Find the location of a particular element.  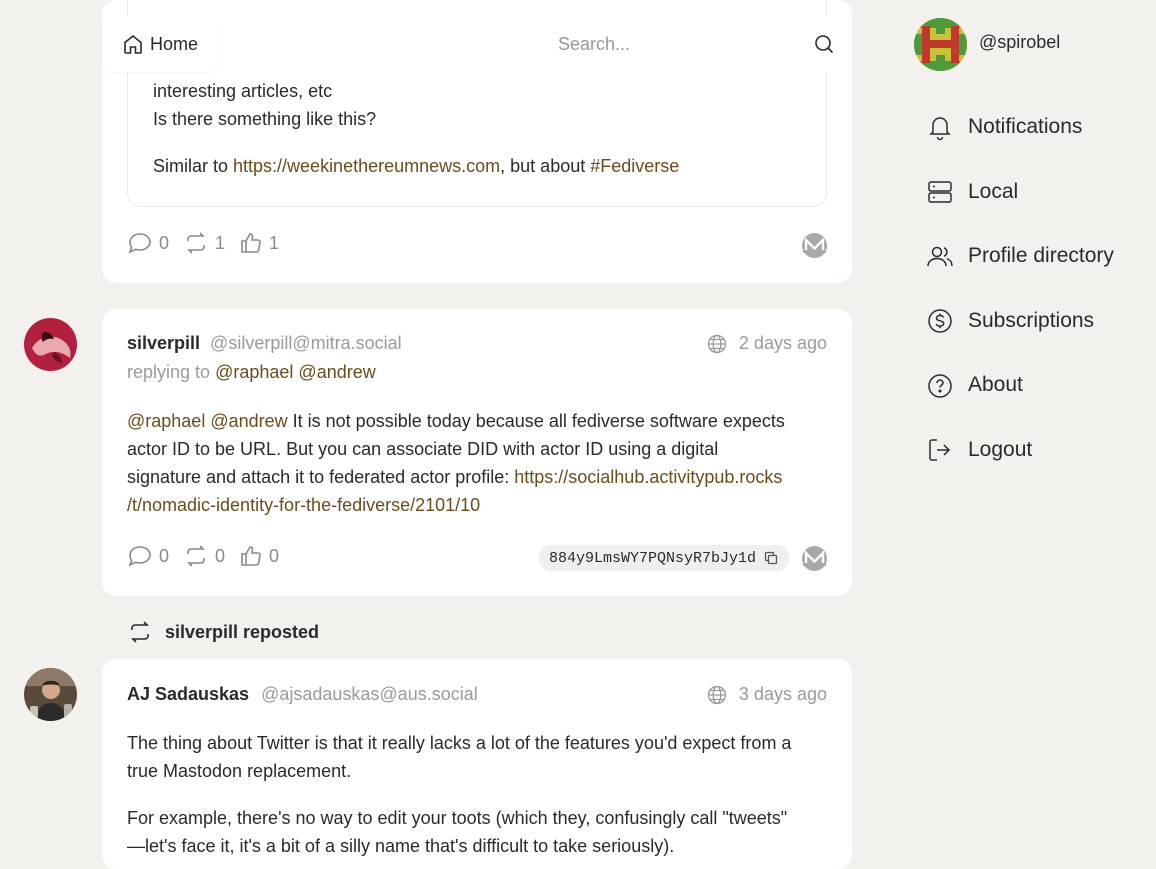

like-button: 1 is located at coordinates (259, 243).